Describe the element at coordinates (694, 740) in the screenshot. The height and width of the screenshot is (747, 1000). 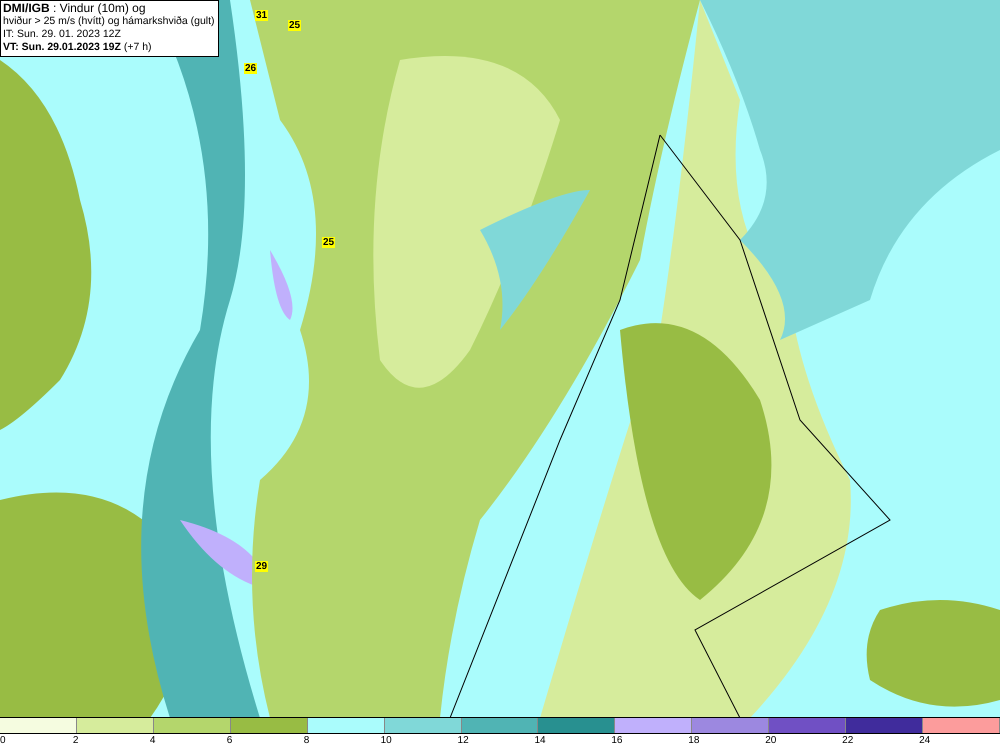
I see `scale-label: 18` at that location.